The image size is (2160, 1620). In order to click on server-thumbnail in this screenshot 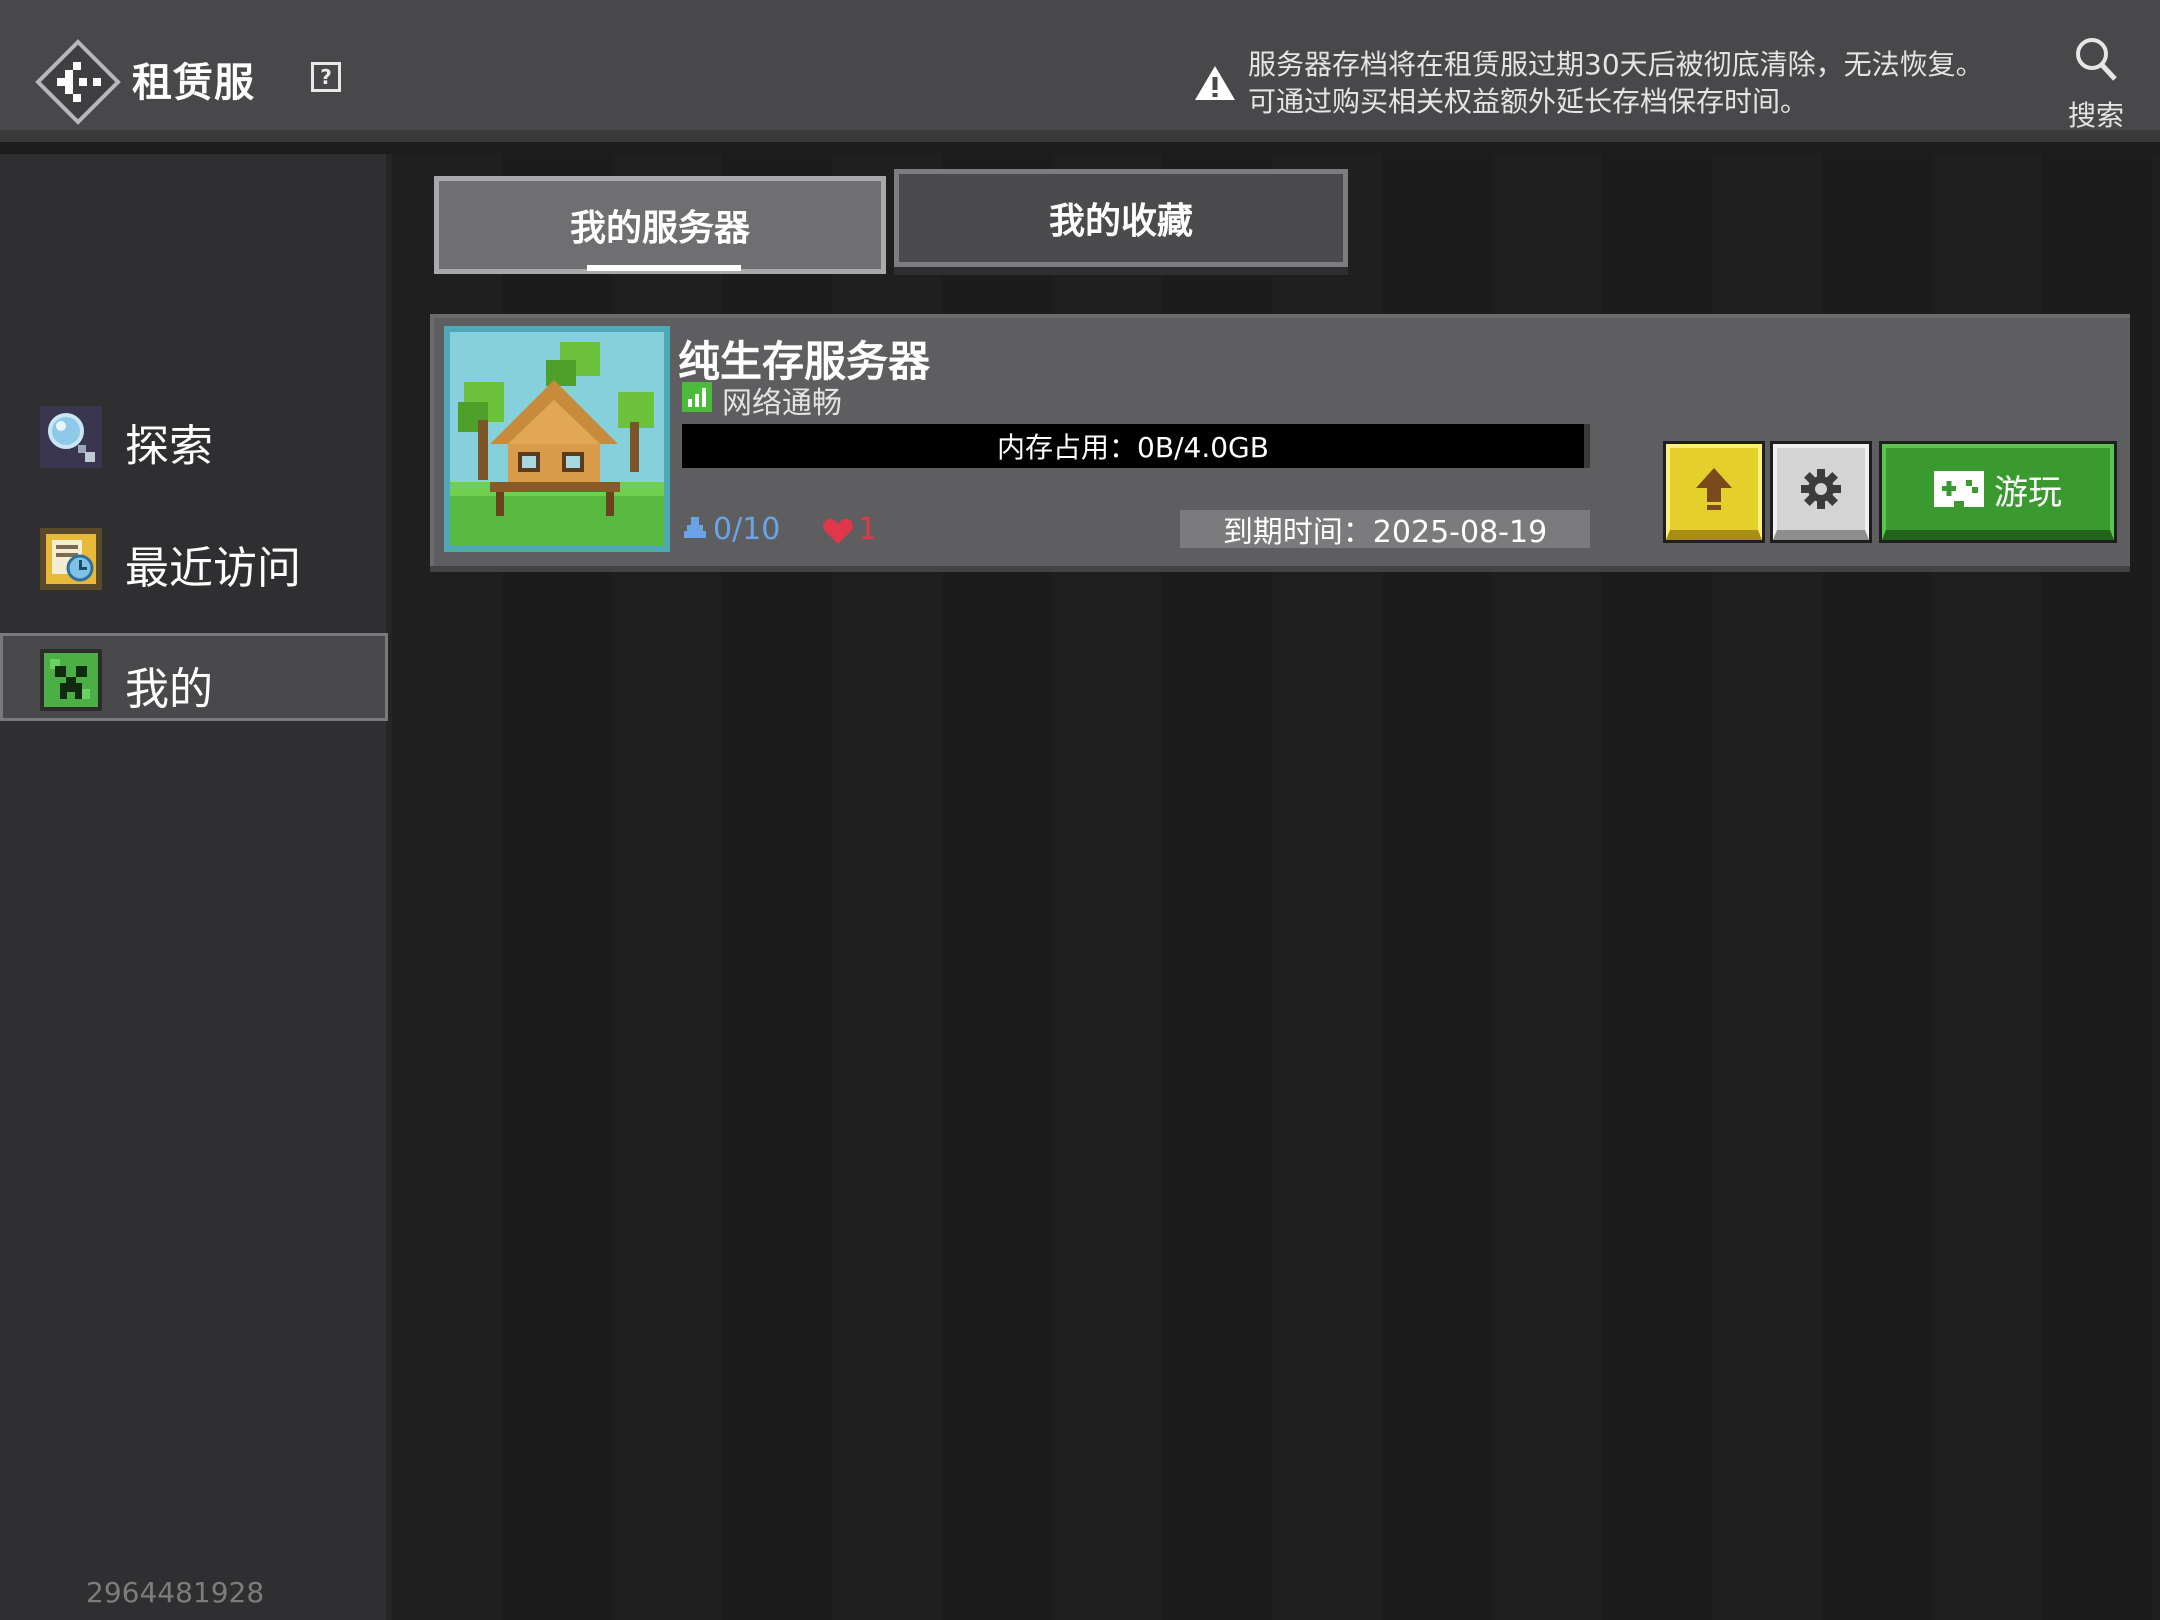, I will do `click(557, 439)`.